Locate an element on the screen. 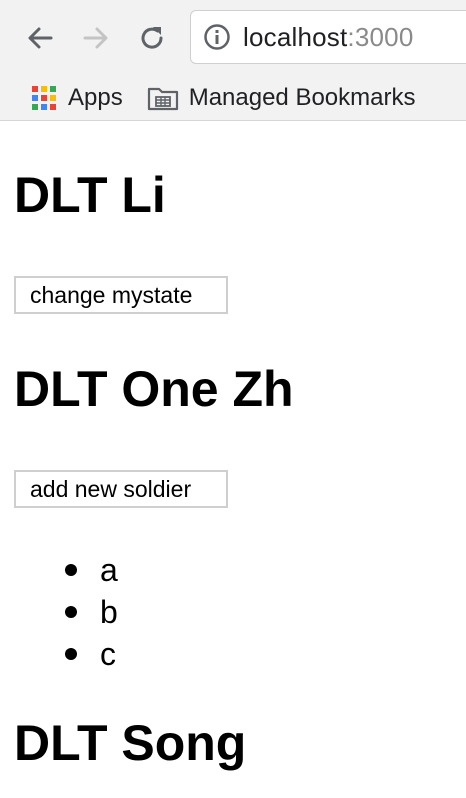 The width and height of the screenshot is (466, 798). soldier-name: a is located at coordinates (109, 570).